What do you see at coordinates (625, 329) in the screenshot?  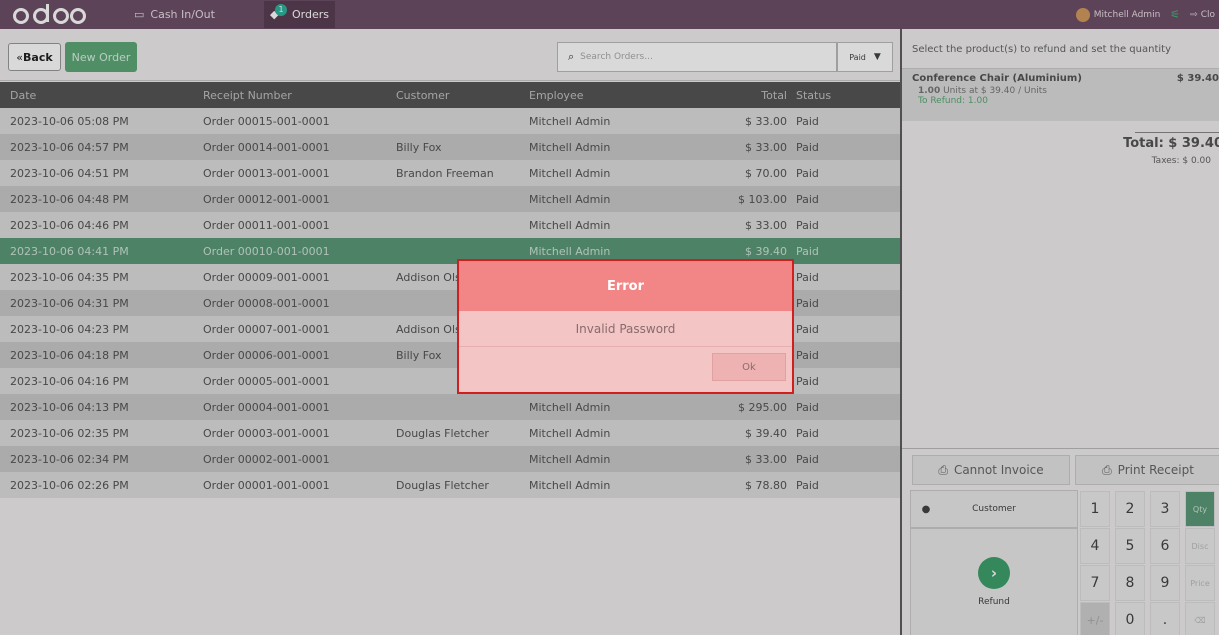 I see `error-dialog-message: Invalid Password` at bounding box center [625, 329].